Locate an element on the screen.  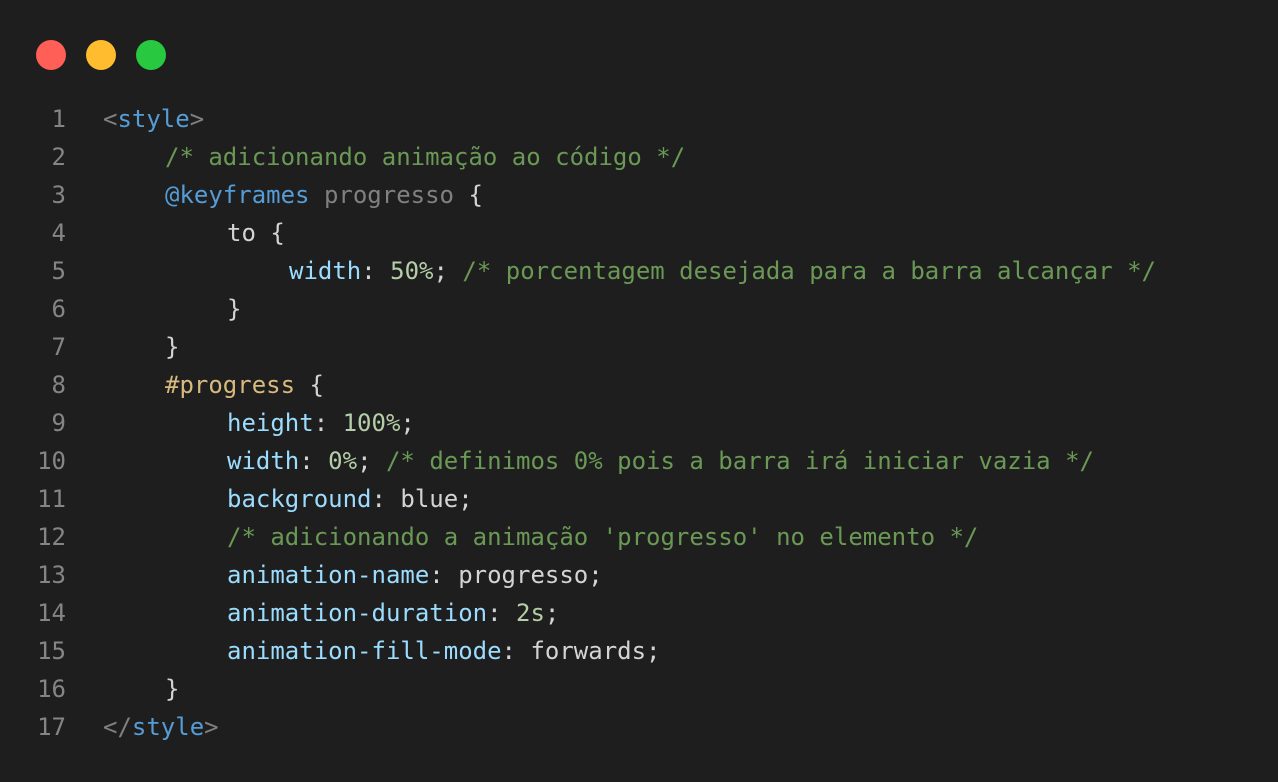
code-token: : progresso; is located at coordinates (516, 575).